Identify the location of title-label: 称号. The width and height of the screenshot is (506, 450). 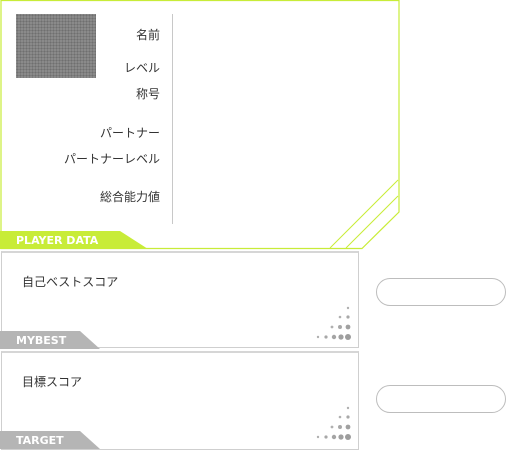
(147, 94).